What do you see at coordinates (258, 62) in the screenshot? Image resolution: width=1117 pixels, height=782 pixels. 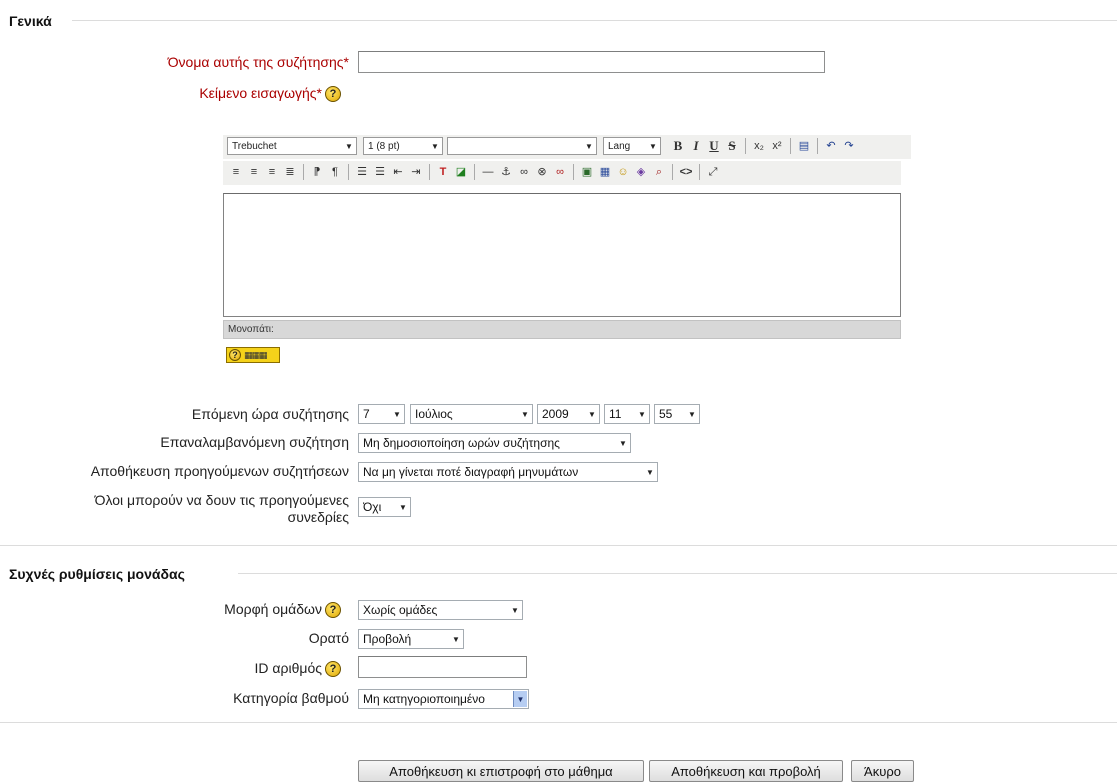 I see `chat-name-label: Όνομα αυτής της συζήτησης*` at bounding box center [258, 62].